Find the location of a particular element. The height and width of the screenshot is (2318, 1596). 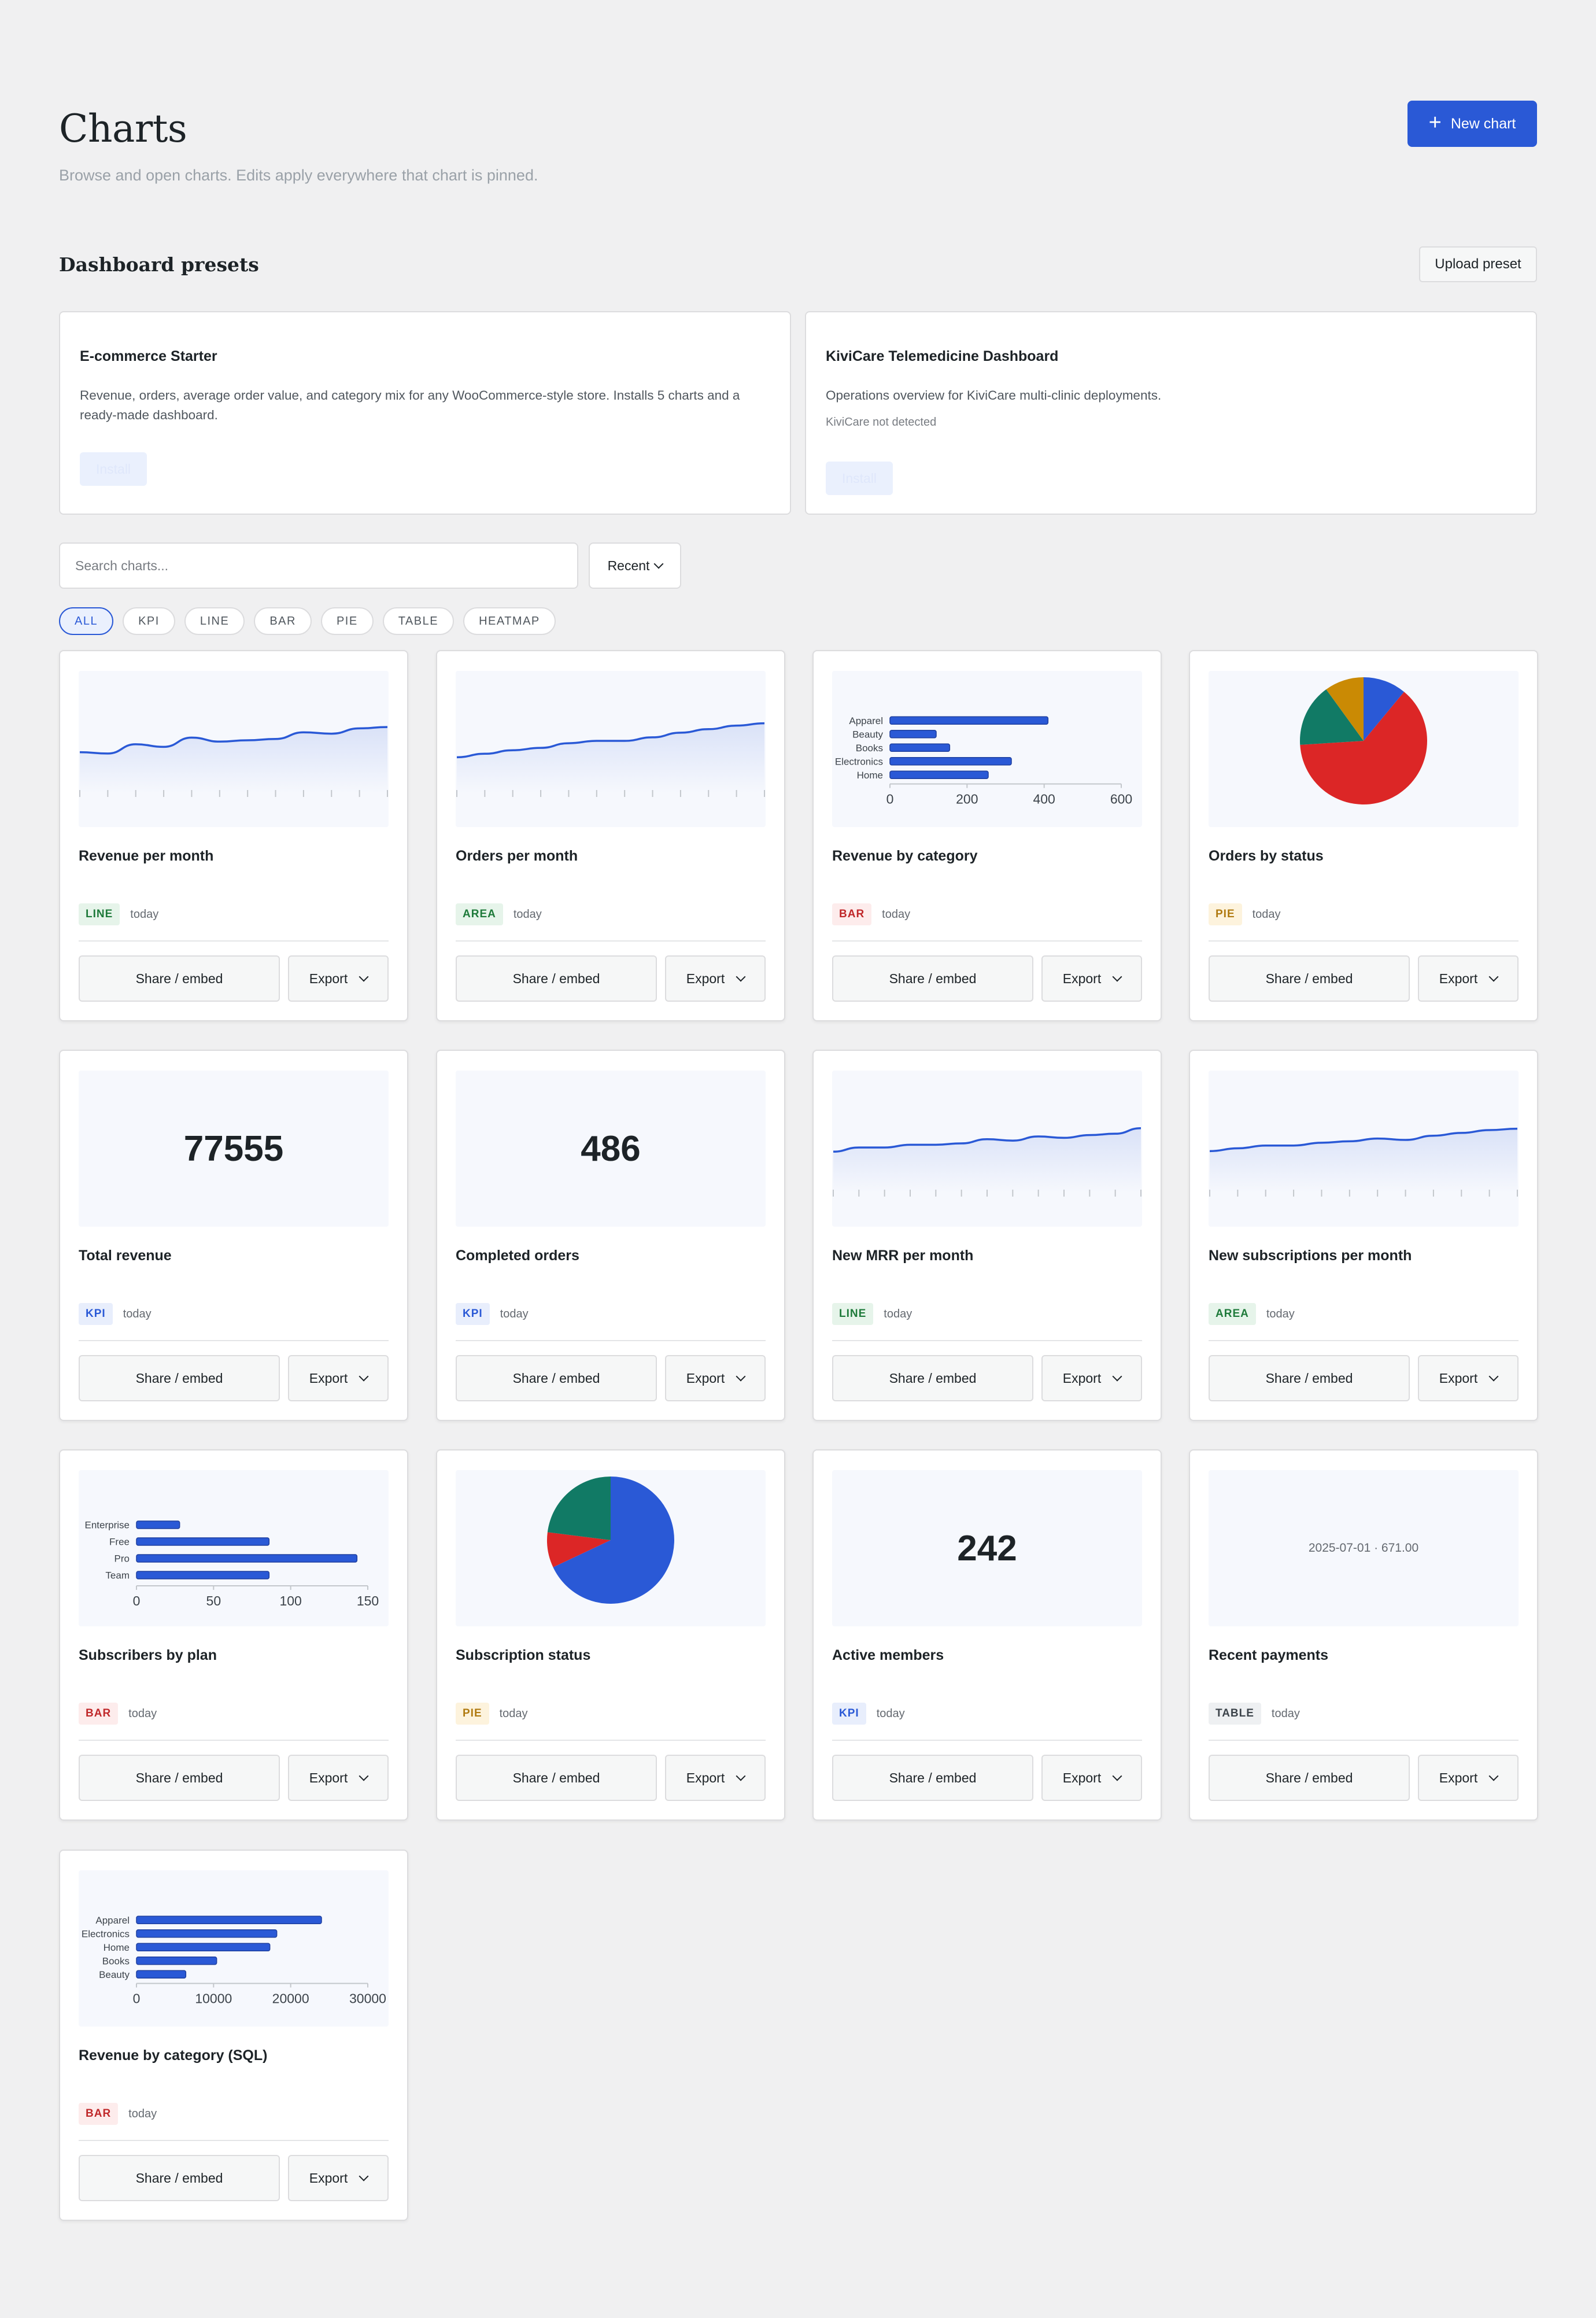

filter-table: TABLE is located at coordinates (418, 621).